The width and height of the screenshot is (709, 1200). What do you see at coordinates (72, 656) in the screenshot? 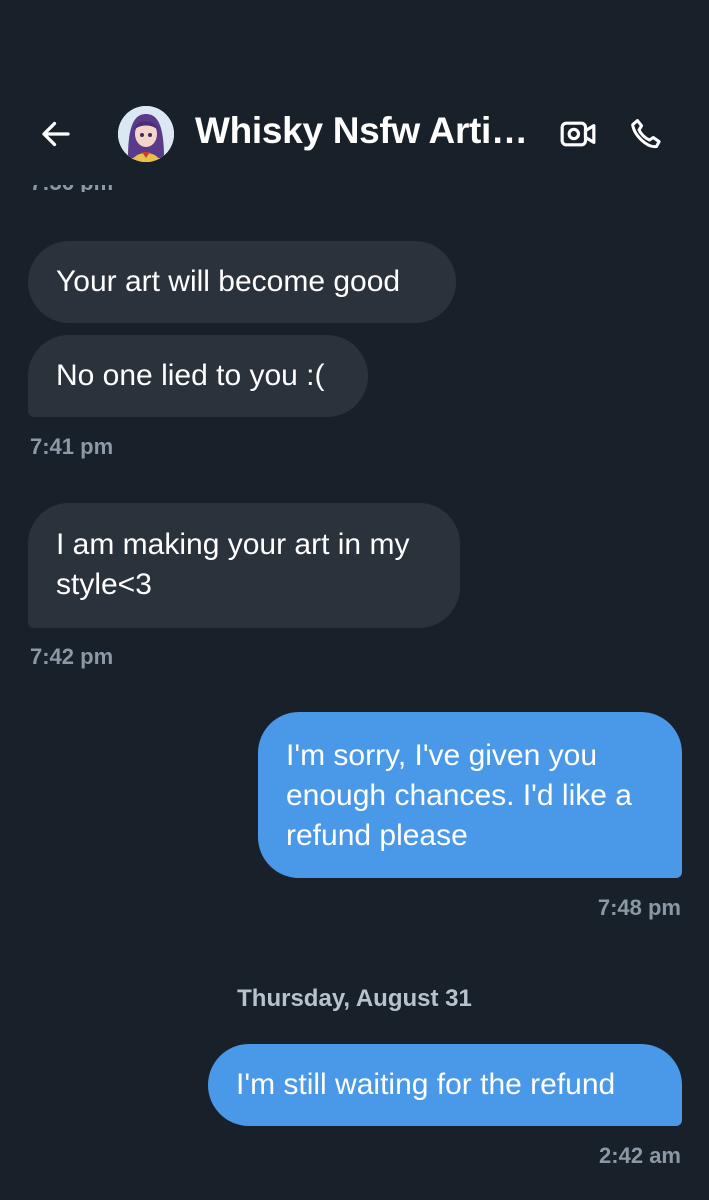
I see `timestamp: 7:42 pm` at bounding box center [72, 656].